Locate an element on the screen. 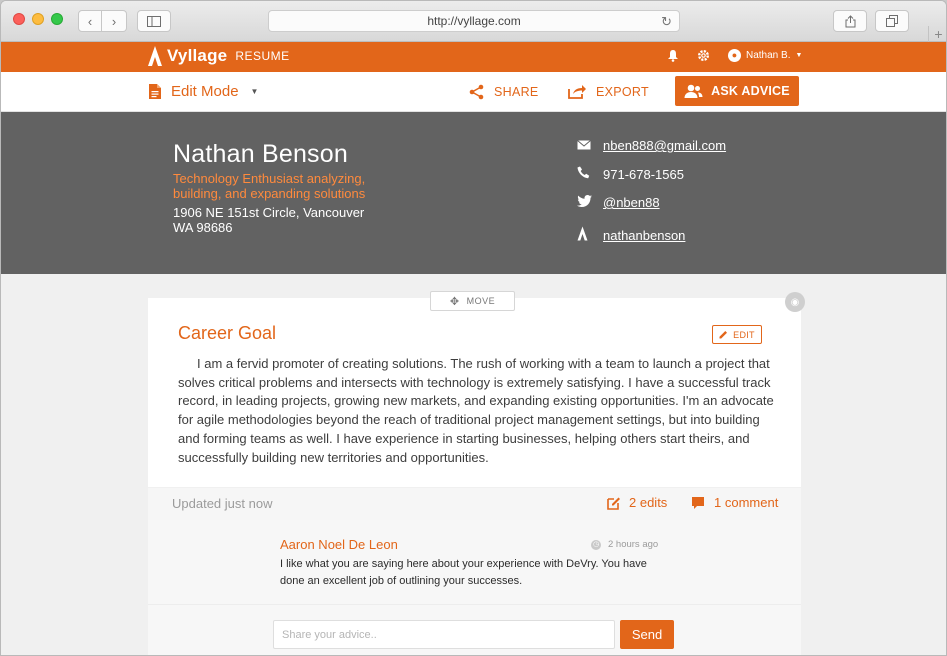 The image size is (947, 656). bell-icon is located at coordinates (673, 55).